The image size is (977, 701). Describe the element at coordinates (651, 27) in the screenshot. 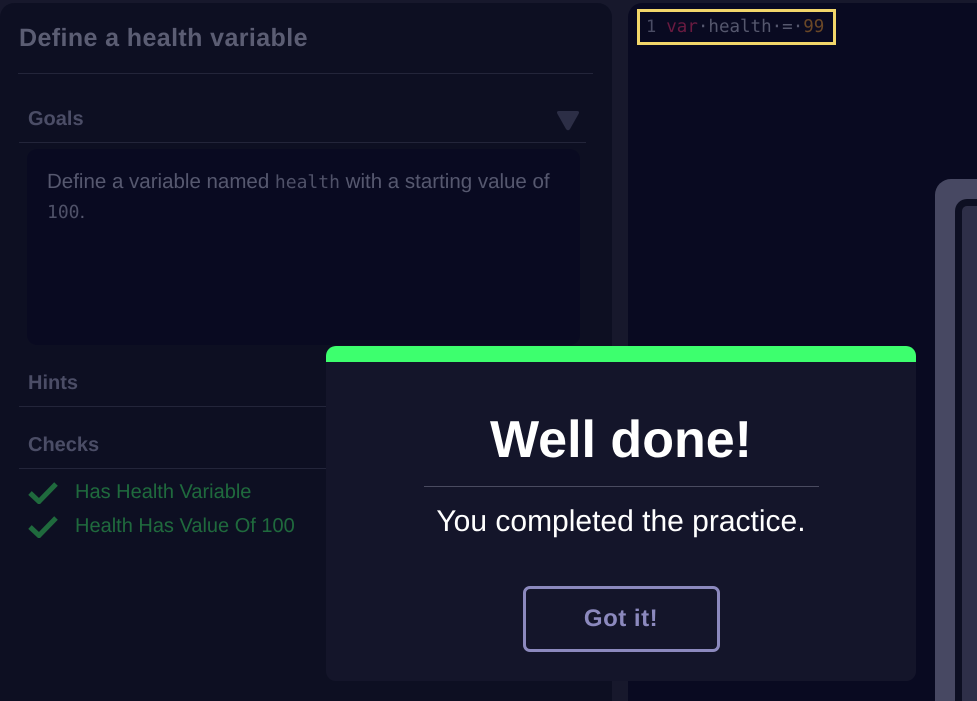

I see `line-number: 1` at that location.